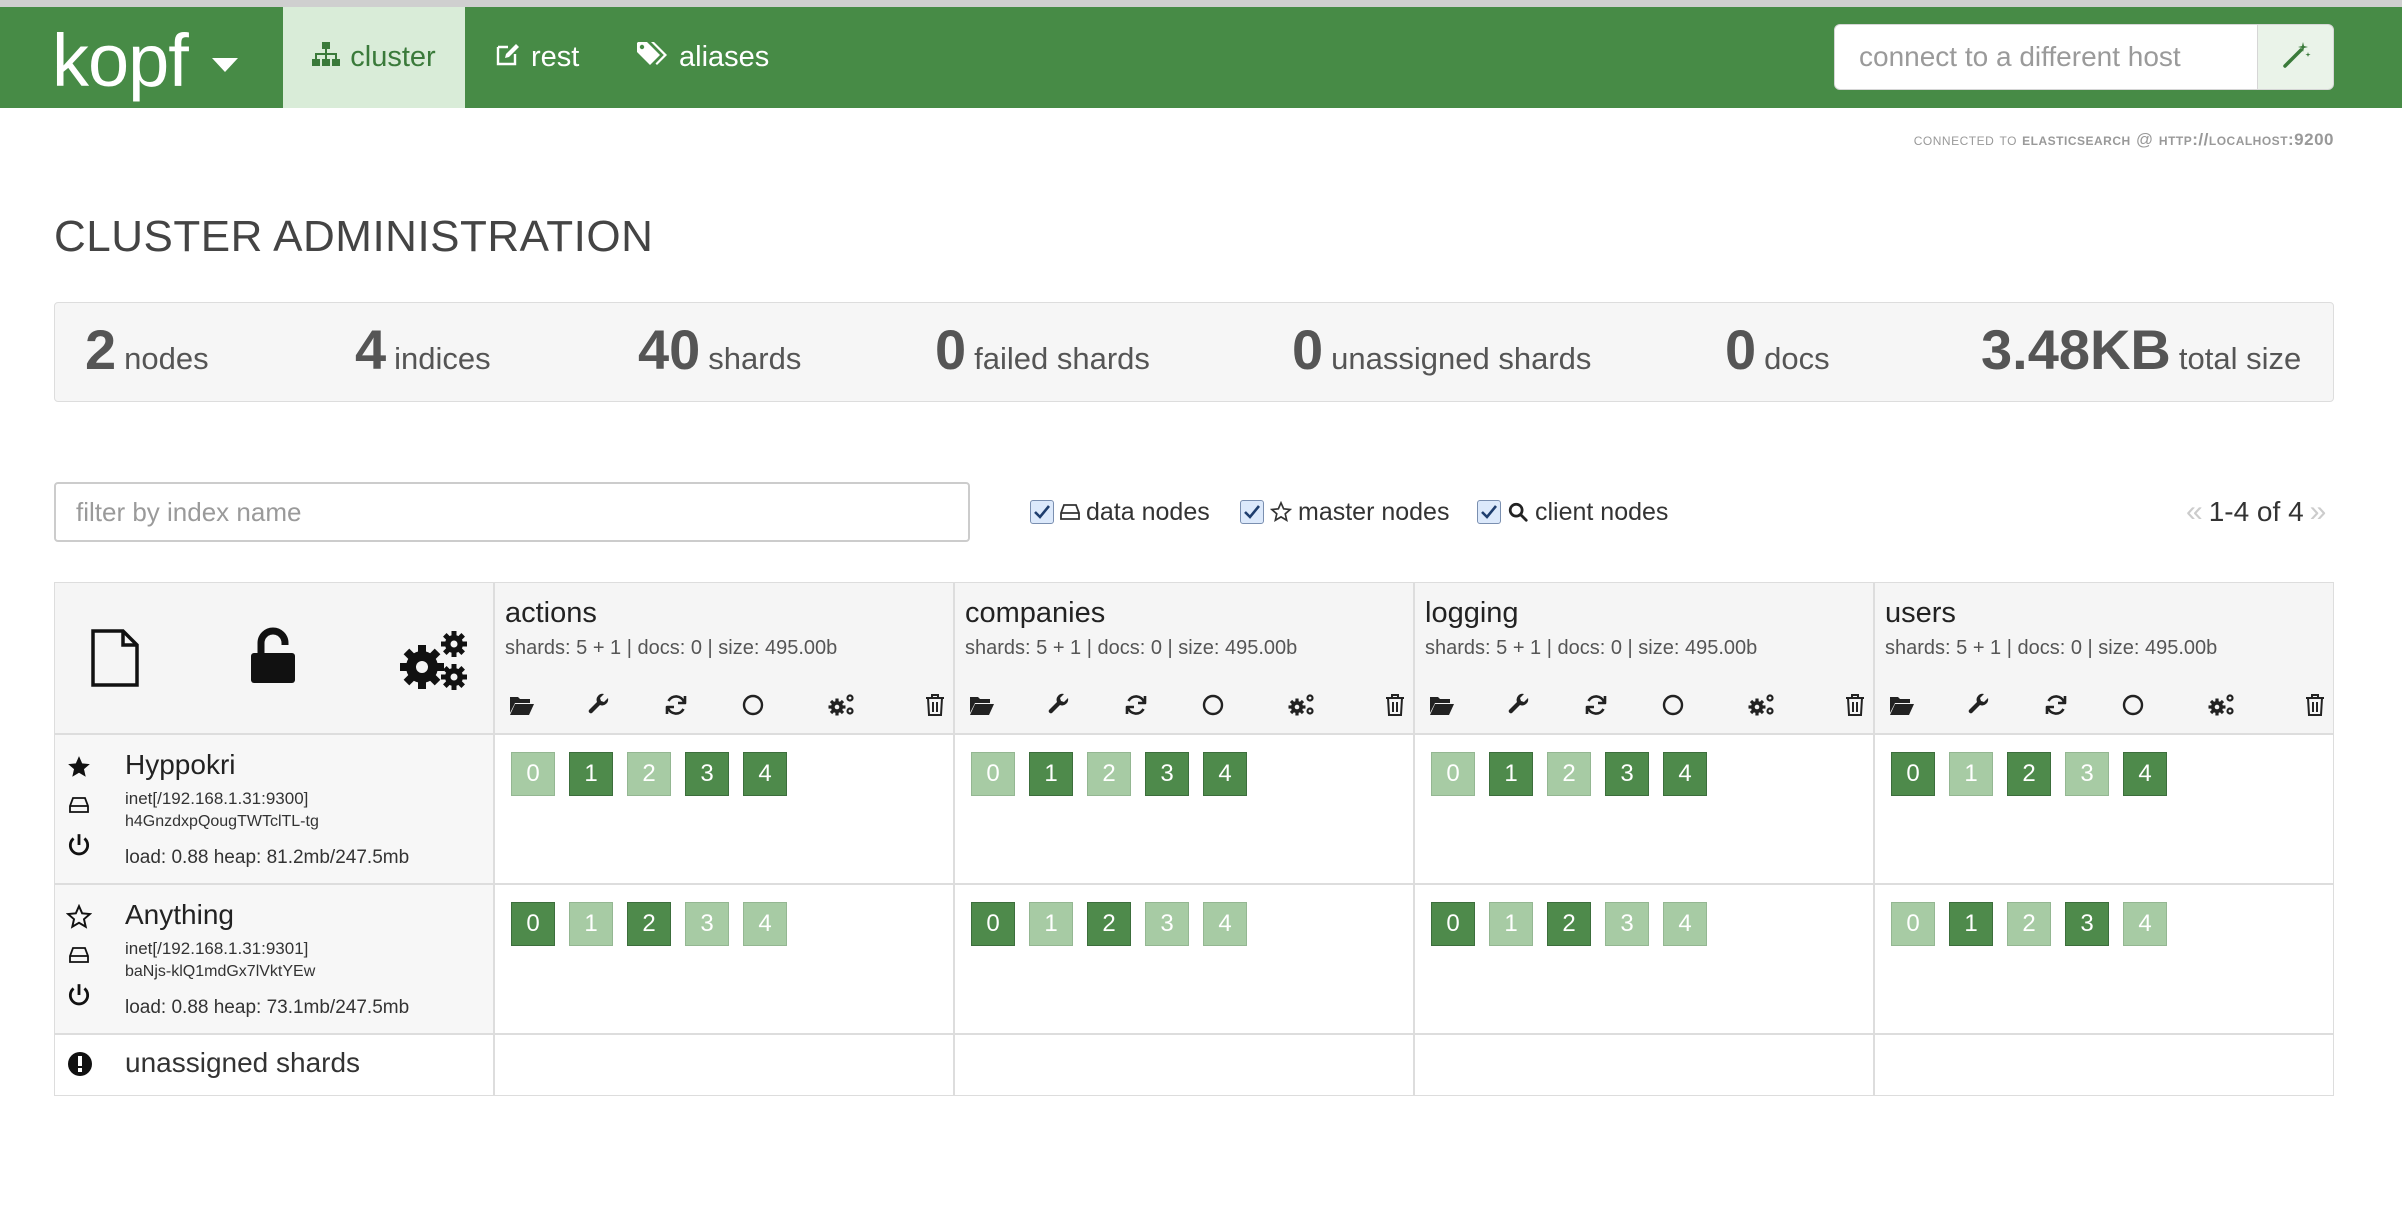  I want to click on index-name: companies, so click(1035, 613).